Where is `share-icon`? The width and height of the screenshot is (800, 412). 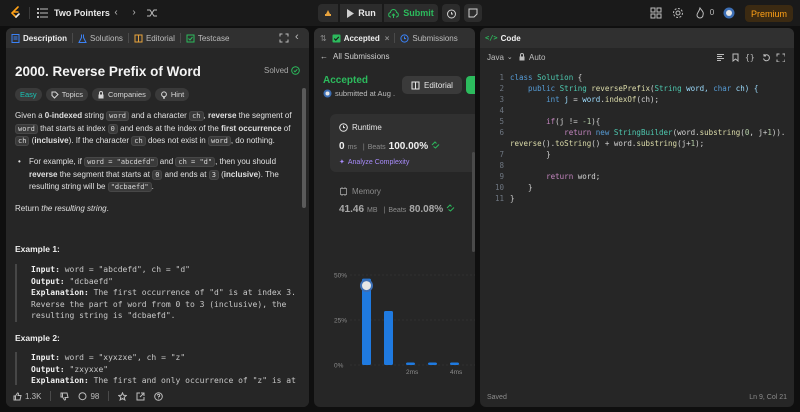 share-icon is located at coordinates (140, 396).